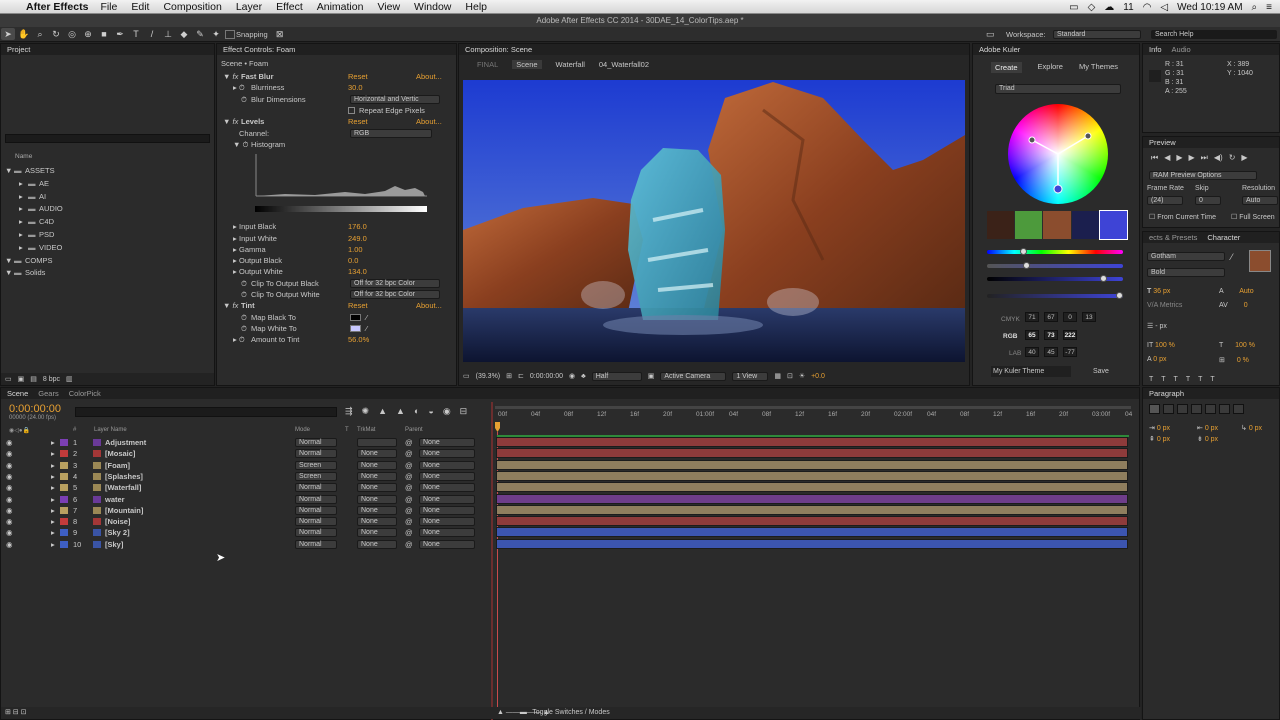 Image resolution: width=1280 pixels, height=720 pixels. I want to click on baseline-shift-value: 0 px, so click(1159, 359).